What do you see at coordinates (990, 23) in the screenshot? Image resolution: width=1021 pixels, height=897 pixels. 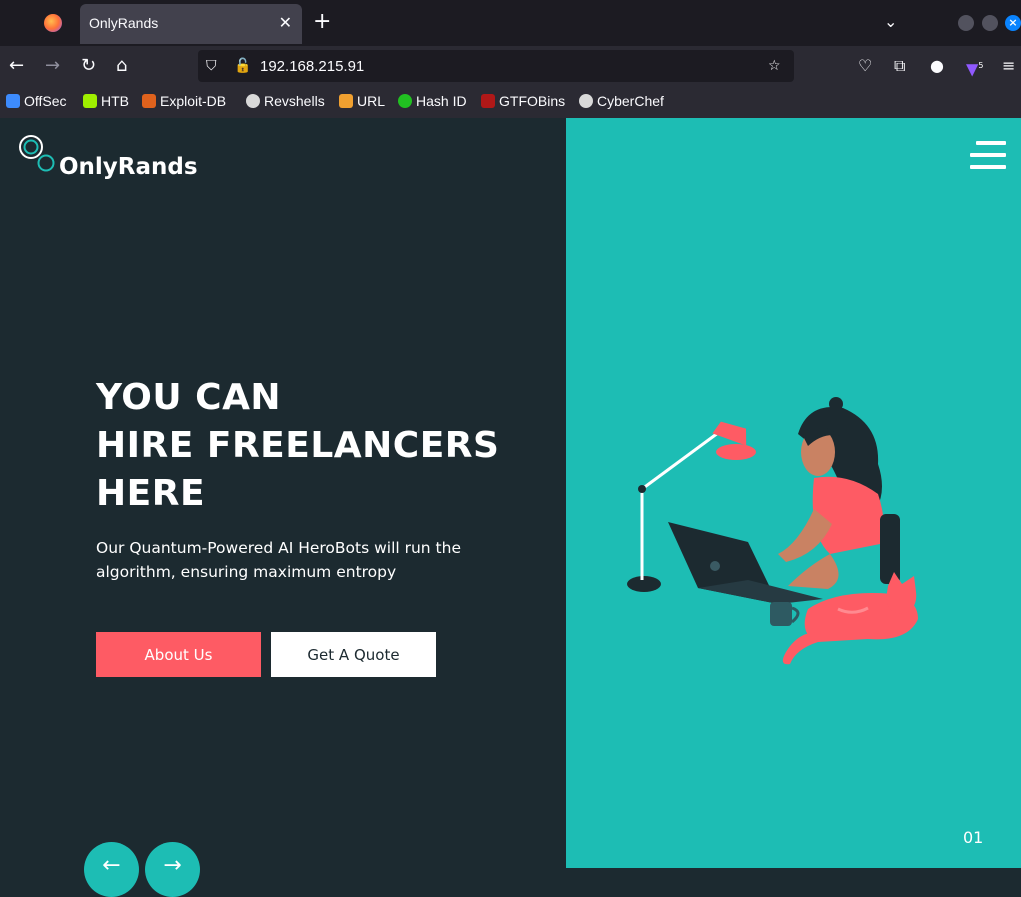 I see `maximize-button` at bounding box center [990, 23].